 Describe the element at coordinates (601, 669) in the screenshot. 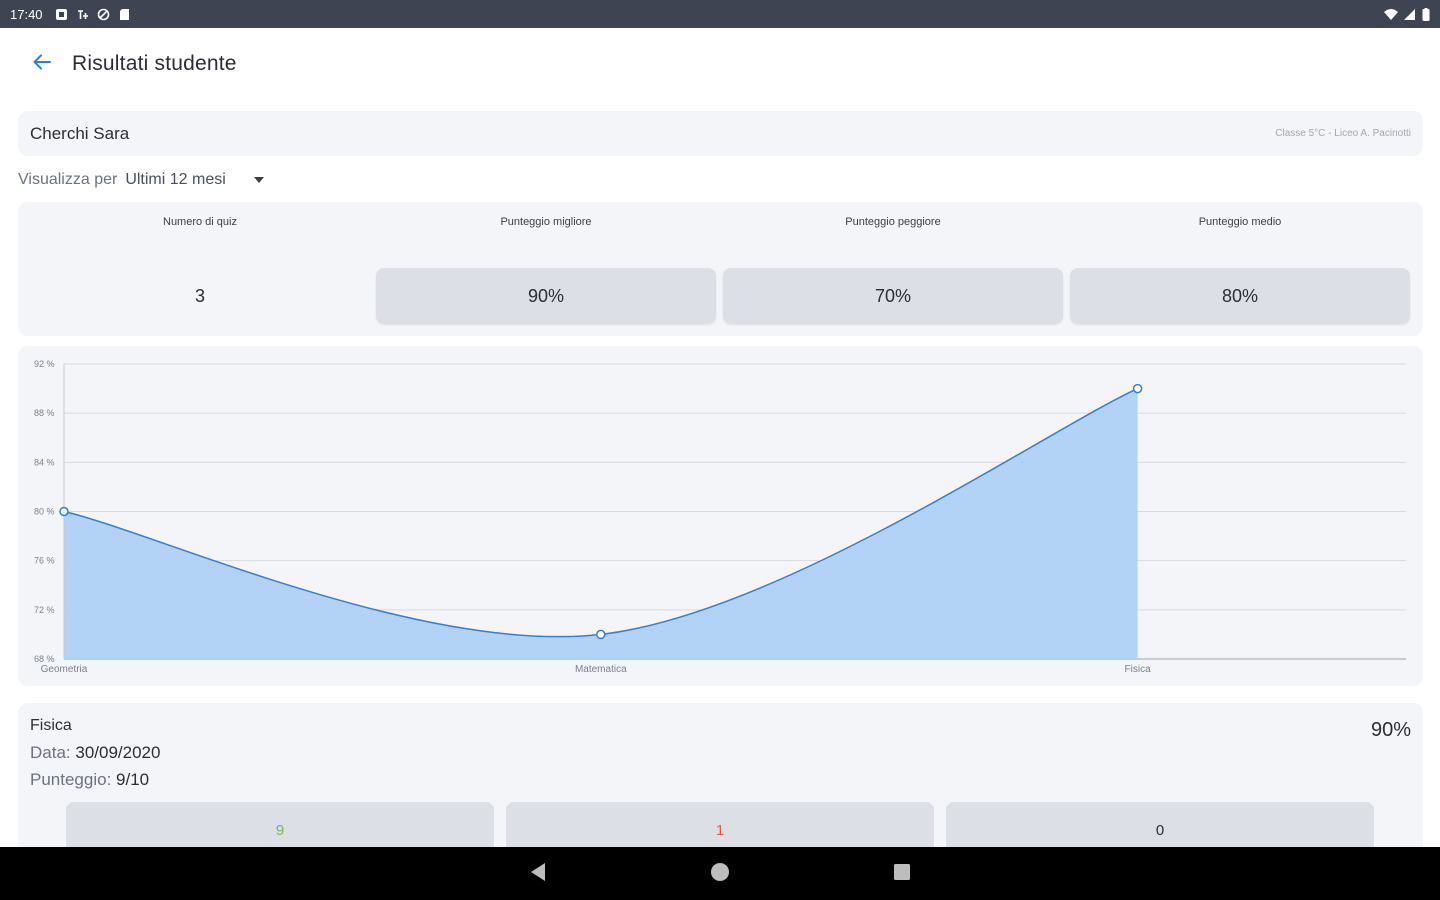

I see `x-tick-label: Matematica` at that location.